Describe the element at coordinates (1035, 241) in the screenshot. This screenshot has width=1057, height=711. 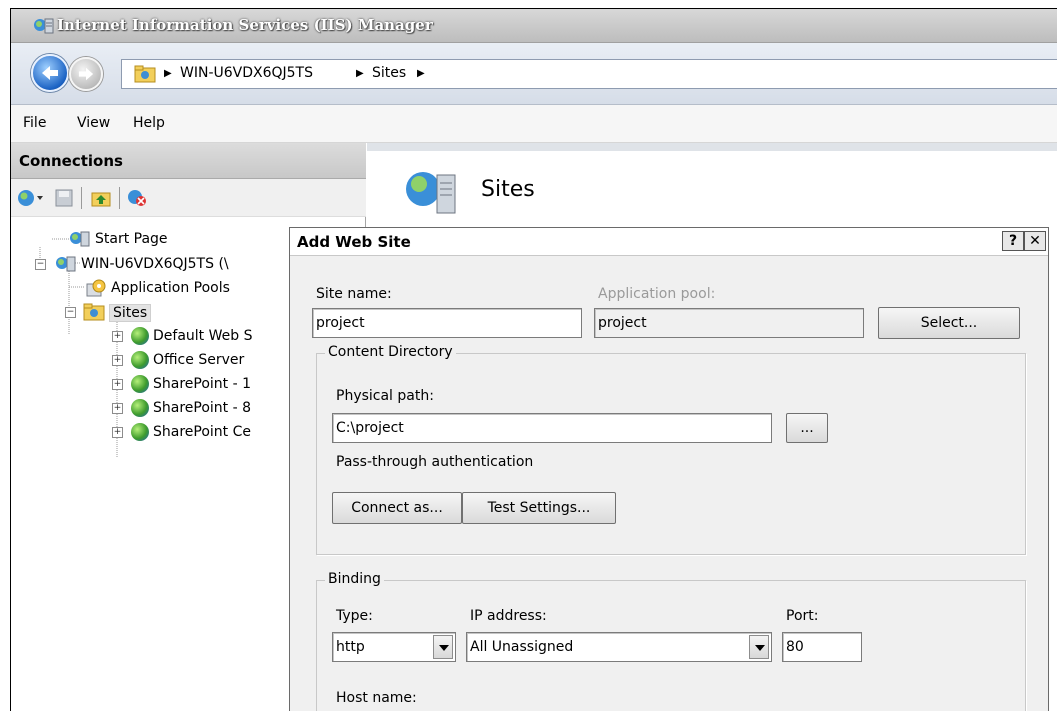
I see `close-button: ✕` at that location.